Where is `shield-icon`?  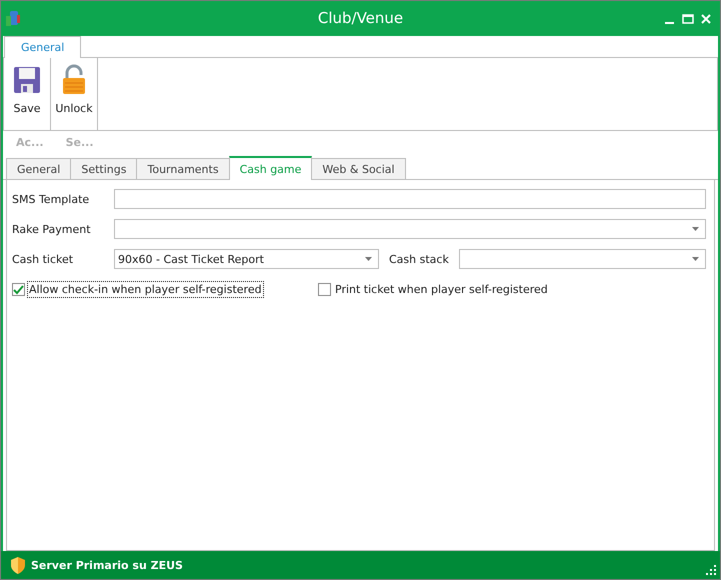
shield-icon is located at coordinates (18, 565).